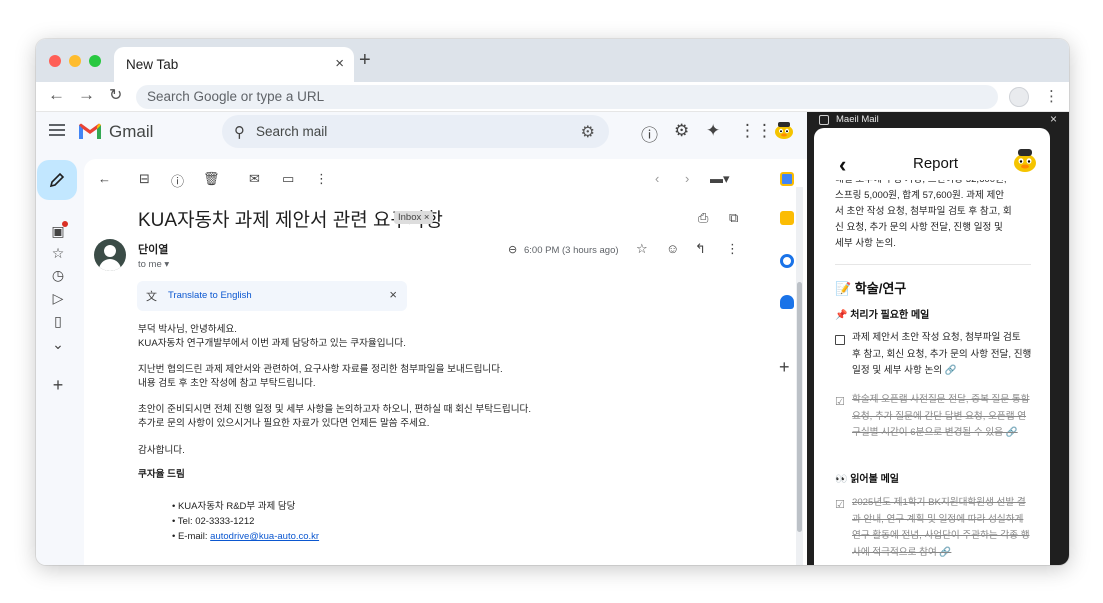 The image size is (1103, 603). What do you see at coordinates (272, 296) in the screenshot?
I see `translate-bar: 文 Translate to English ×` at bounding box center [272, 296].